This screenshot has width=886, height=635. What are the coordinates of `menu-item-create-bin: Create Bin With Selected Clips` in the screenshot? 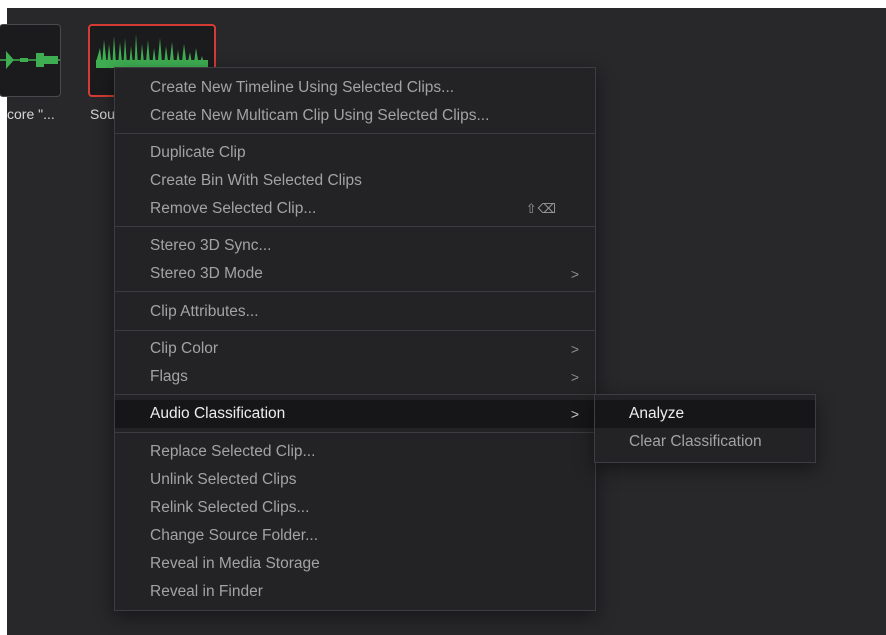 It's located at (355, 181).